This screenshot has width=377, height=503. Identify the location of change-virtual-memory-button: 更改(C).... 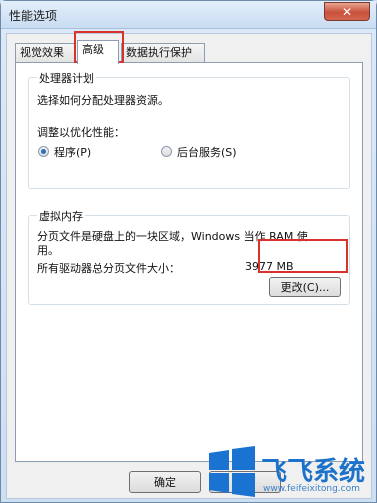
(305, 287).